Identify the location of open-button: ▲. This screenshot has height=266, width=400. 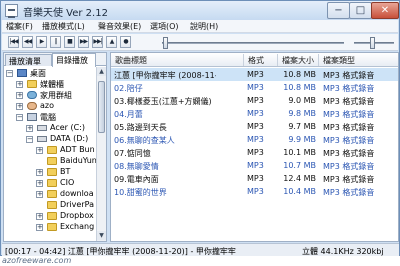
(111, 42).